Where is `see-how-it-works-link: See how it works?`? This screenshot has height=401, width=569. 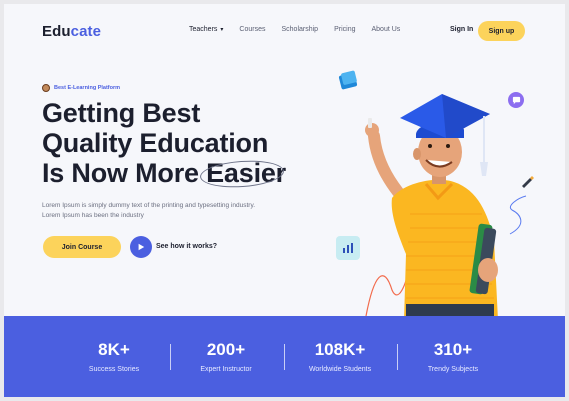
see-how-it-works-link: See how it works? is located at coordinates (186, 246).